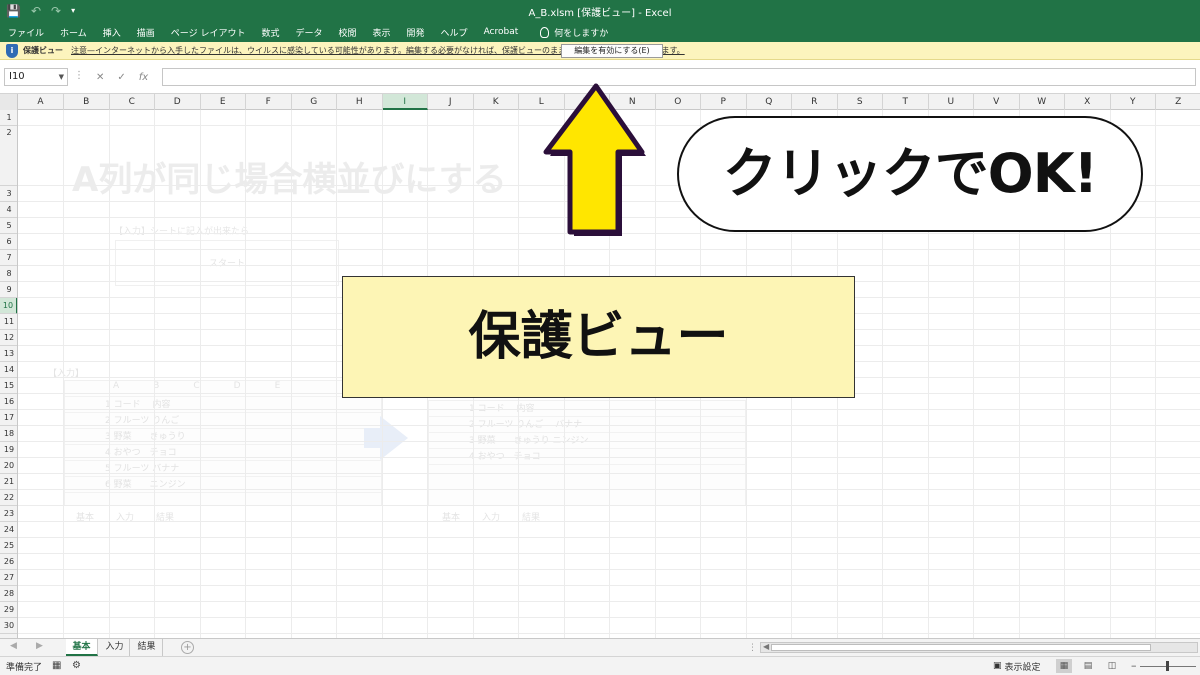 The height and width of the screenshot is (675, 1200). Describe the element at coordinates (382, 32) in the screenshot. I see `ribbon-tab: 表示` at that location.